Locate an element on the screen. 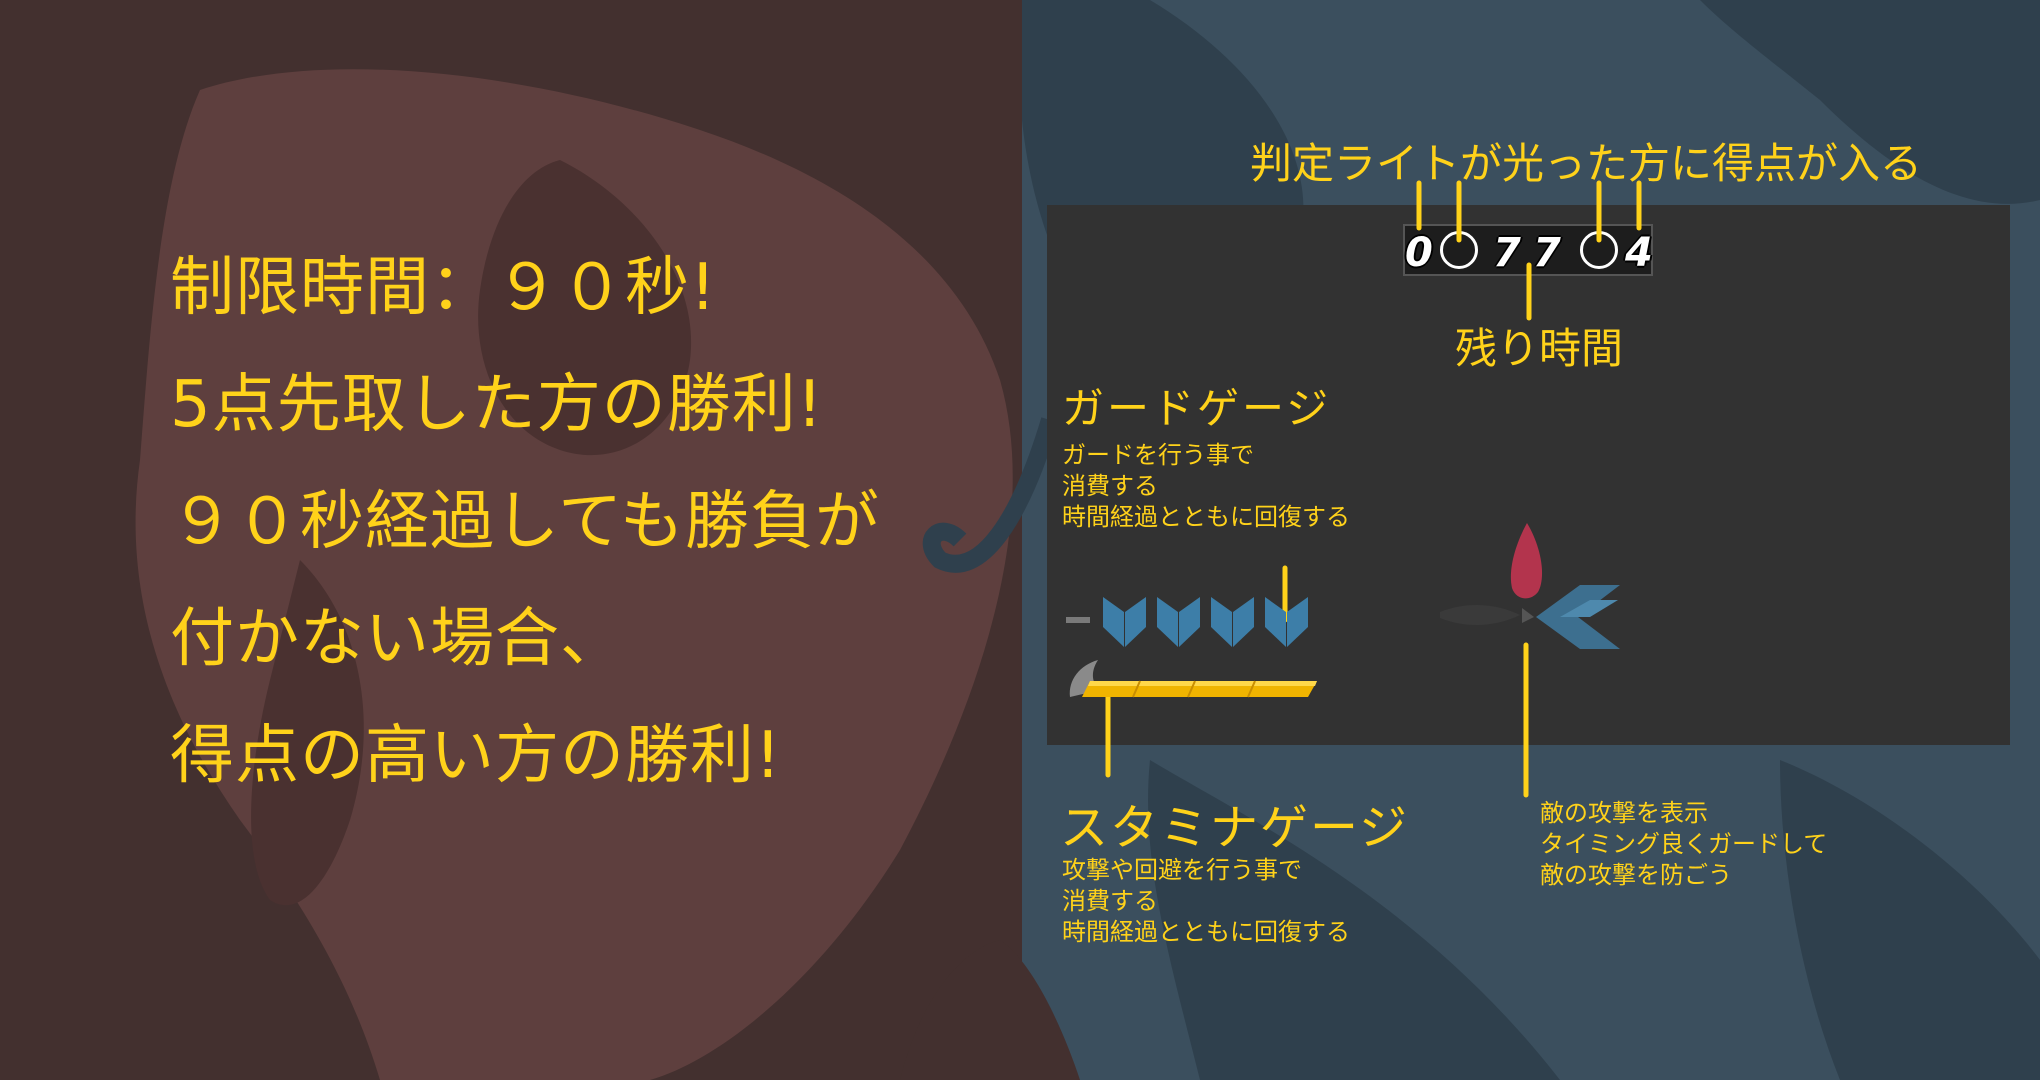 The height and width of the screenshot is (1080, 2040). guard-gauge-desc: ガードを行う事で 消費する 時間経過とともに回復する is located at coordinates (1206, 486).